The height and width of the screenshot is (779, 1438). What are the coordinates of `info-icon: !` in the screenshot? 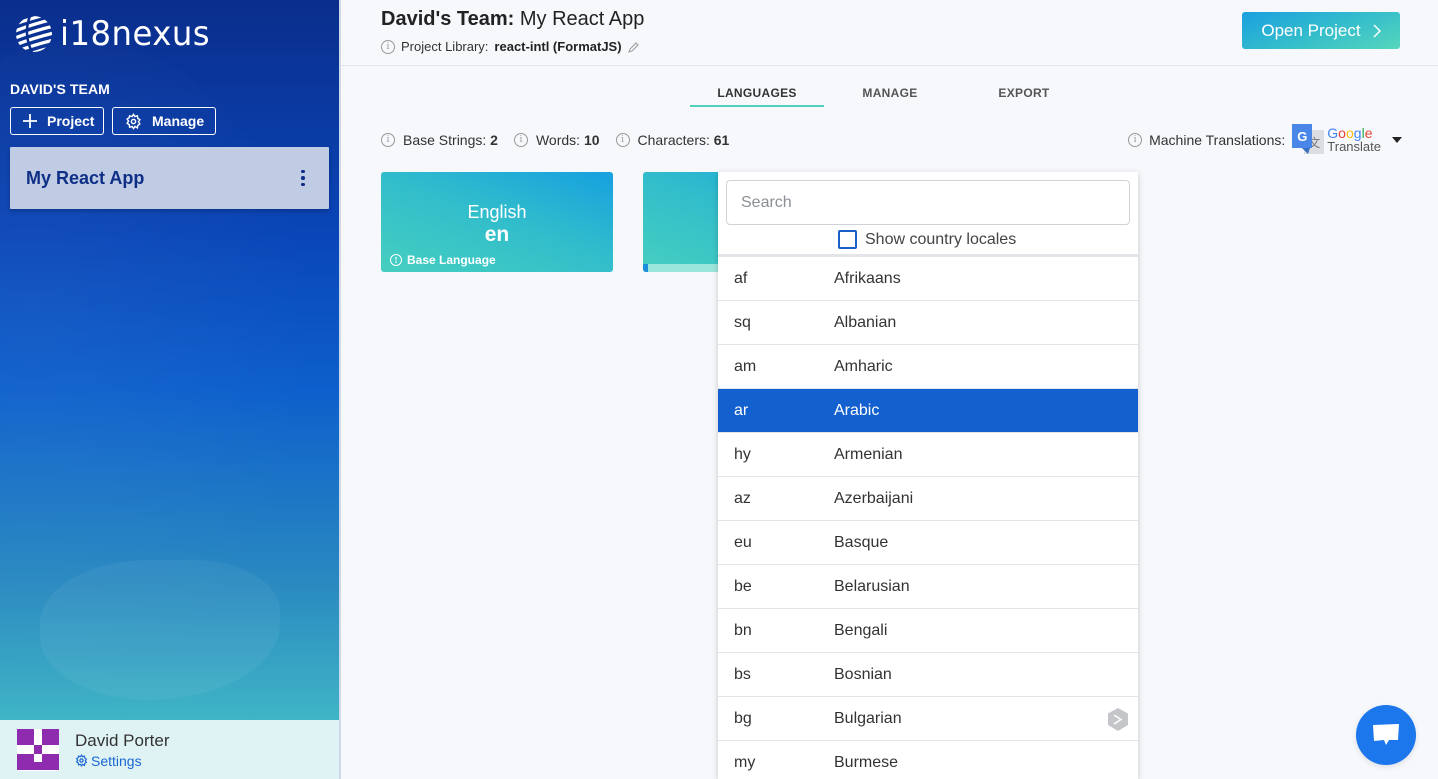 It's located at (396, 260).